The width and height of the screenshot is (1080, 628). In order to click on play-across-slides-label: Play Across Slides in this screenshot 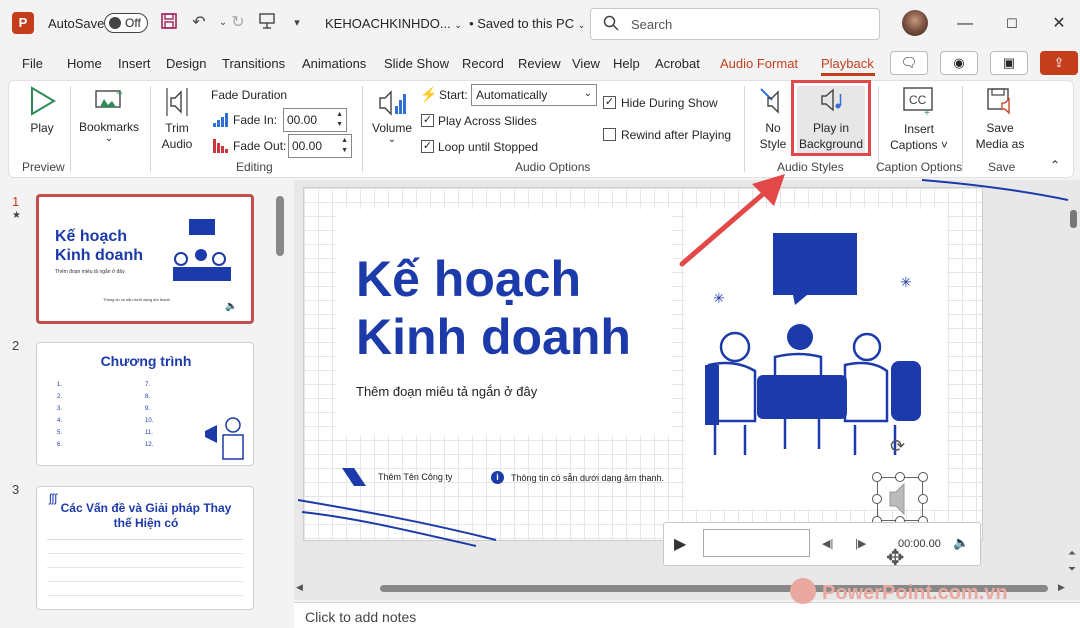, I will do `click(487, 121)`.